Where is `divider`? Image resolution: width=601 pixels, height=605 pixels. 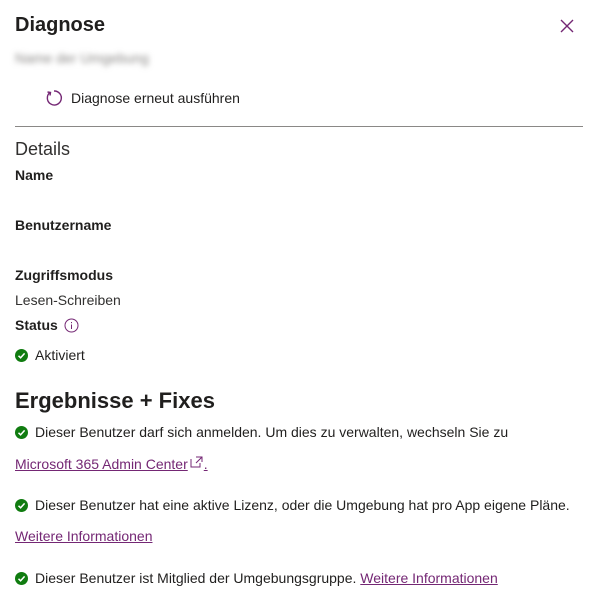
divider is located at coordinates (299, 126).